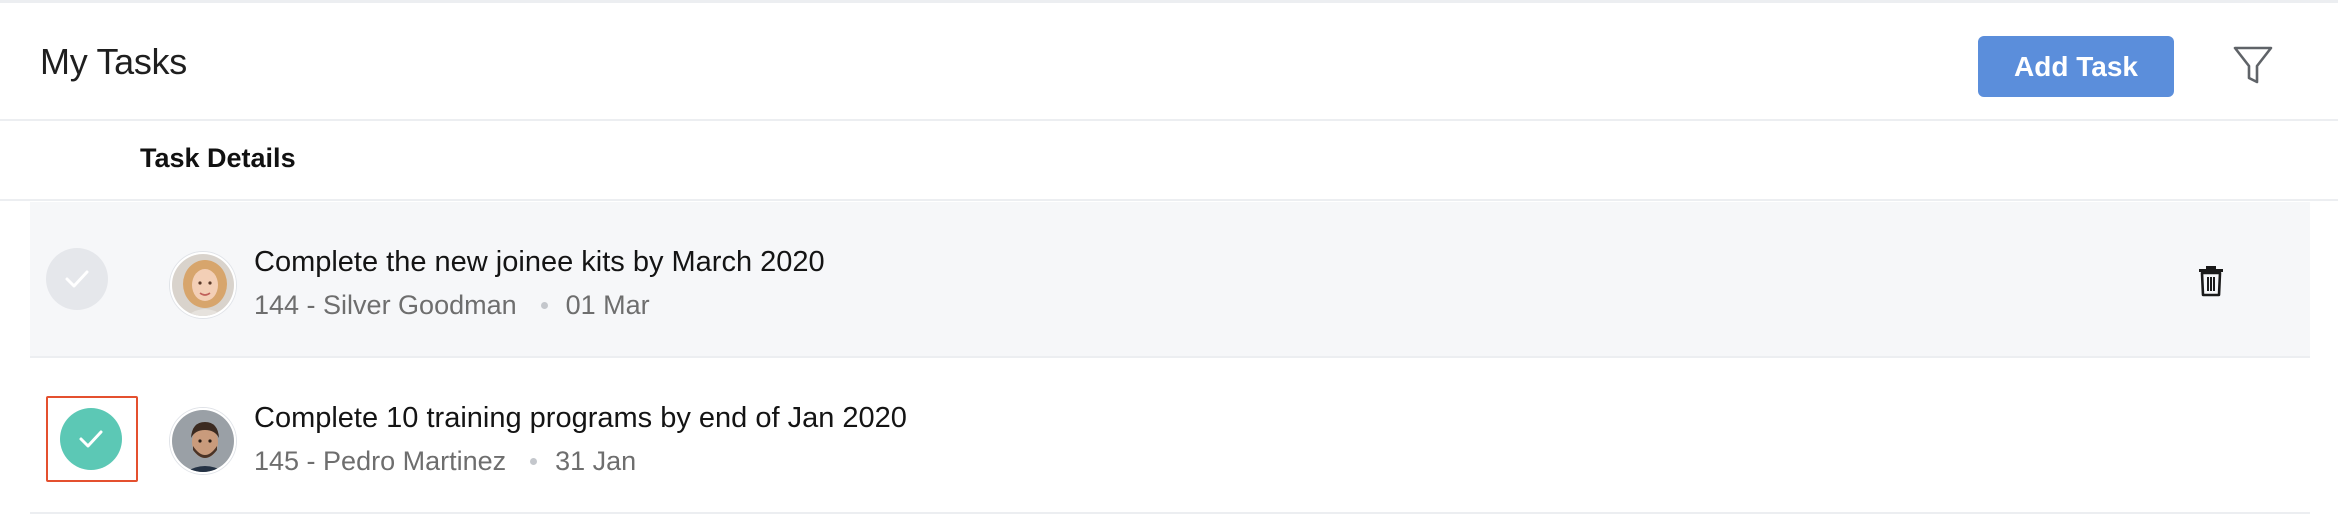 The image size is (2338, 516). Describe the element at coordinates (113, 61) in the screenshot. I see `page-title: My Tasks` at that location.